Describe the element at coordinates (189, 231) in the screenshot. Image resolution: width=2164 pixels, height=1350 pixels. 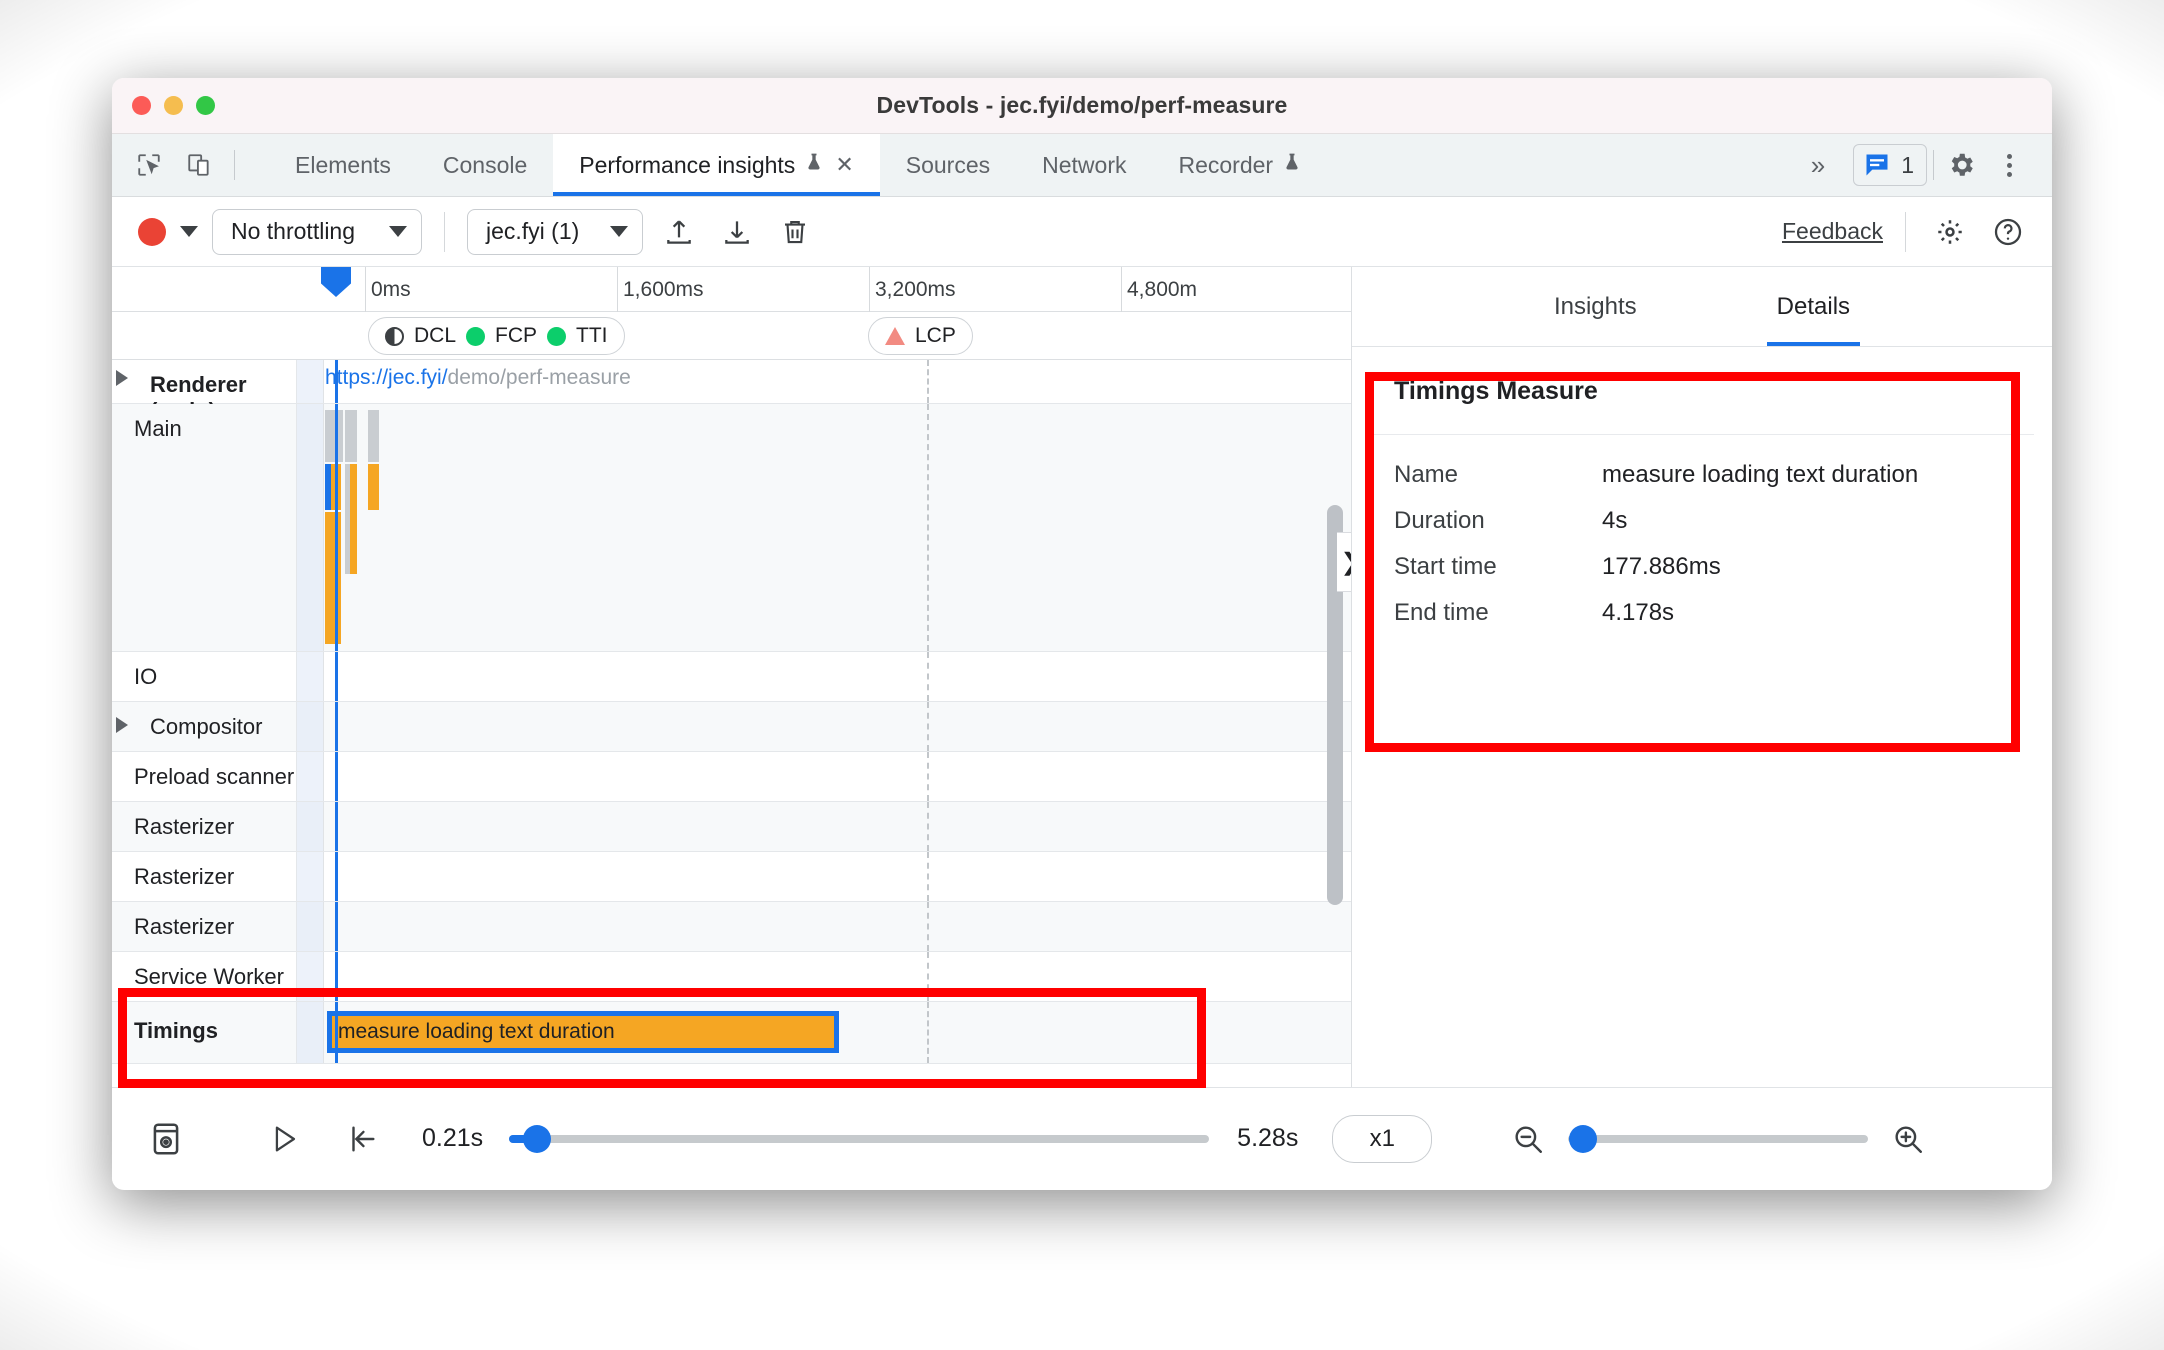
I see `record-options-caret-icon` at that location.